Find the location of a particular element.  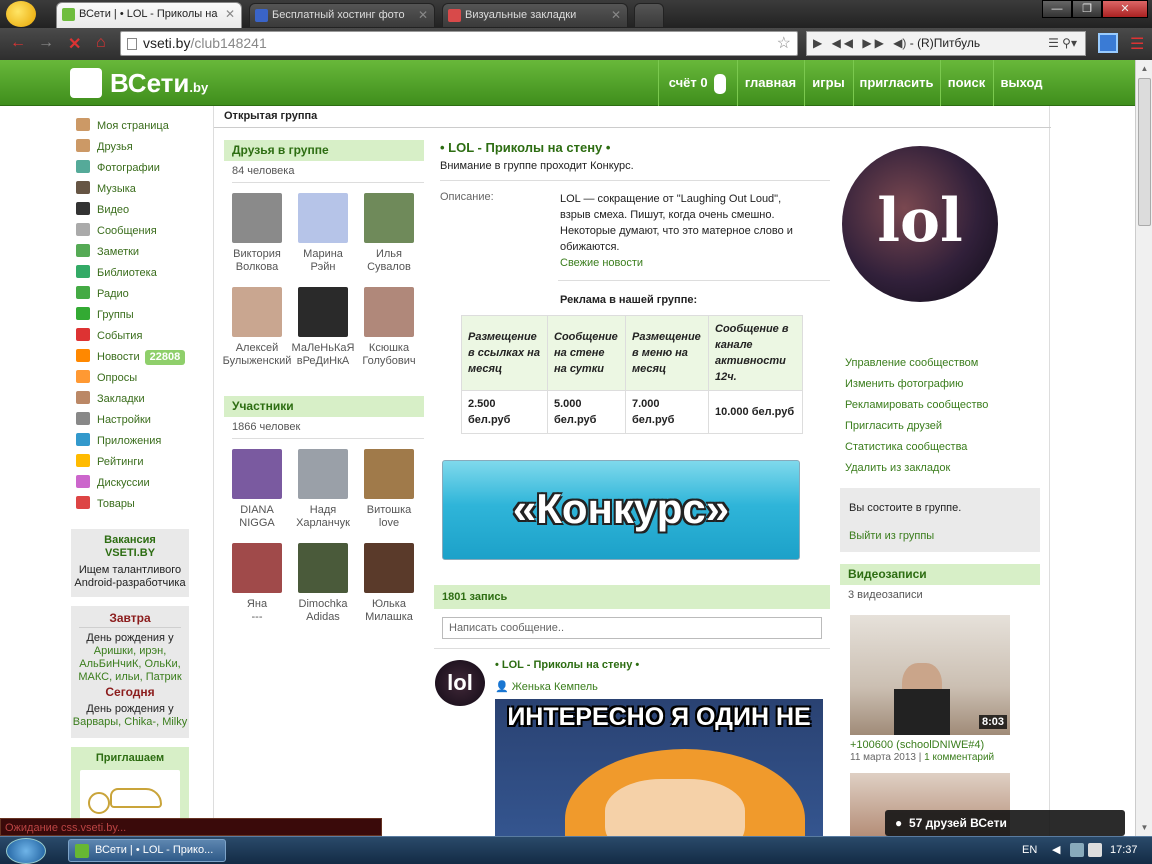

contest-banner: «Конкурс» is located at coordinates (621, 510).